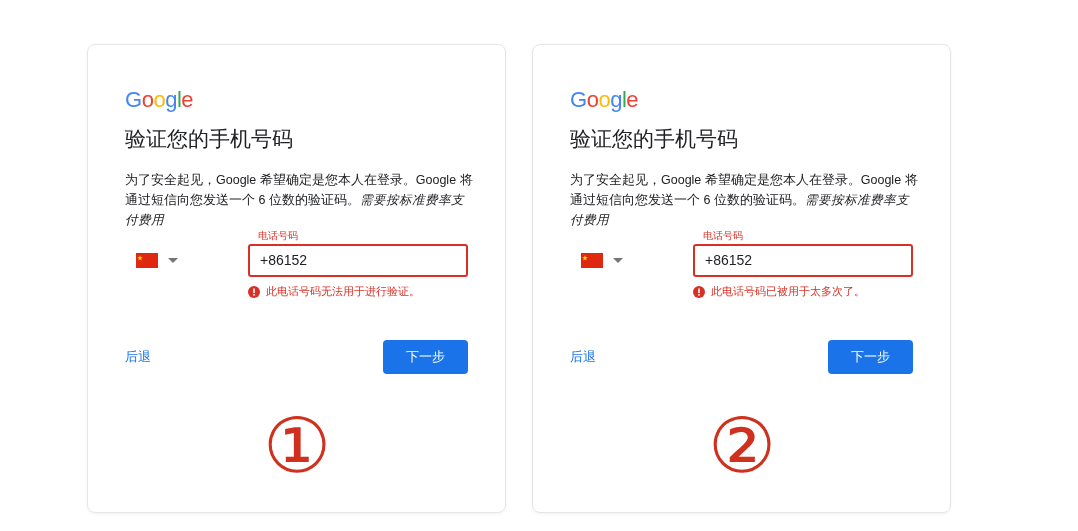 This screenshot has width=1078, height=531. Describe the element at coordinates (343, 292) in the screenshot. I see `error-message: 此电话号码无法用于进行验证。` at that location.